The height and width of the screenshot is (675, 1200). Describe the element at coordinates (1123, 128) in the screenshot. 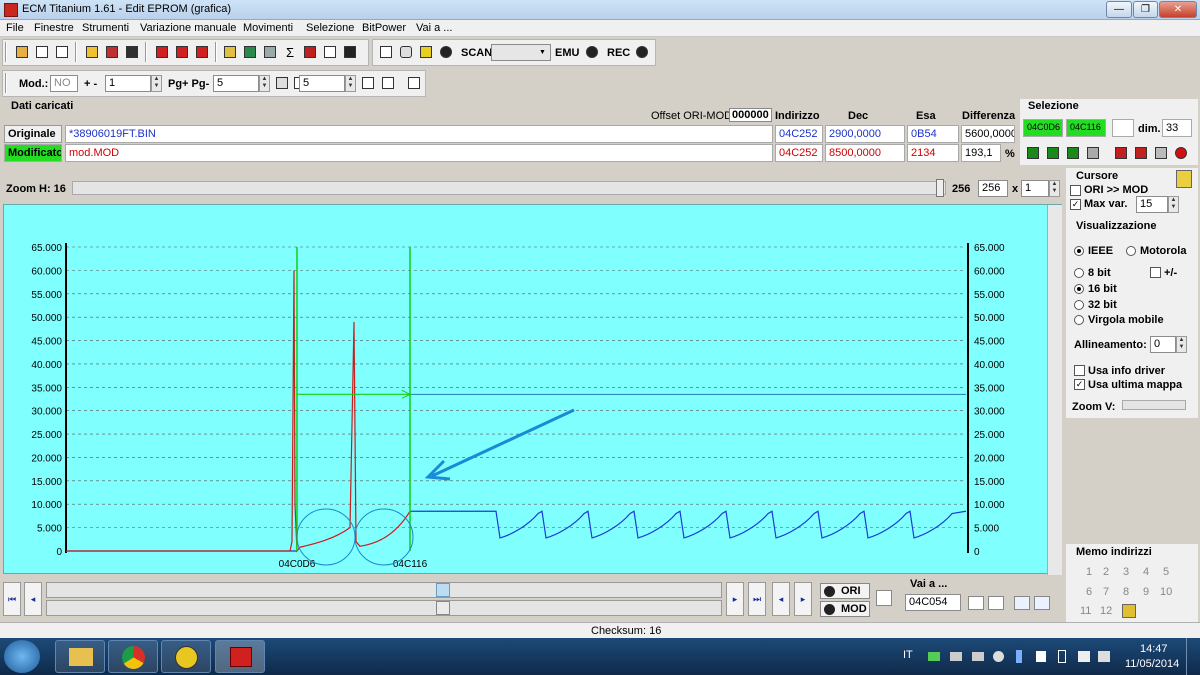

I see `sel-blank` at that location.